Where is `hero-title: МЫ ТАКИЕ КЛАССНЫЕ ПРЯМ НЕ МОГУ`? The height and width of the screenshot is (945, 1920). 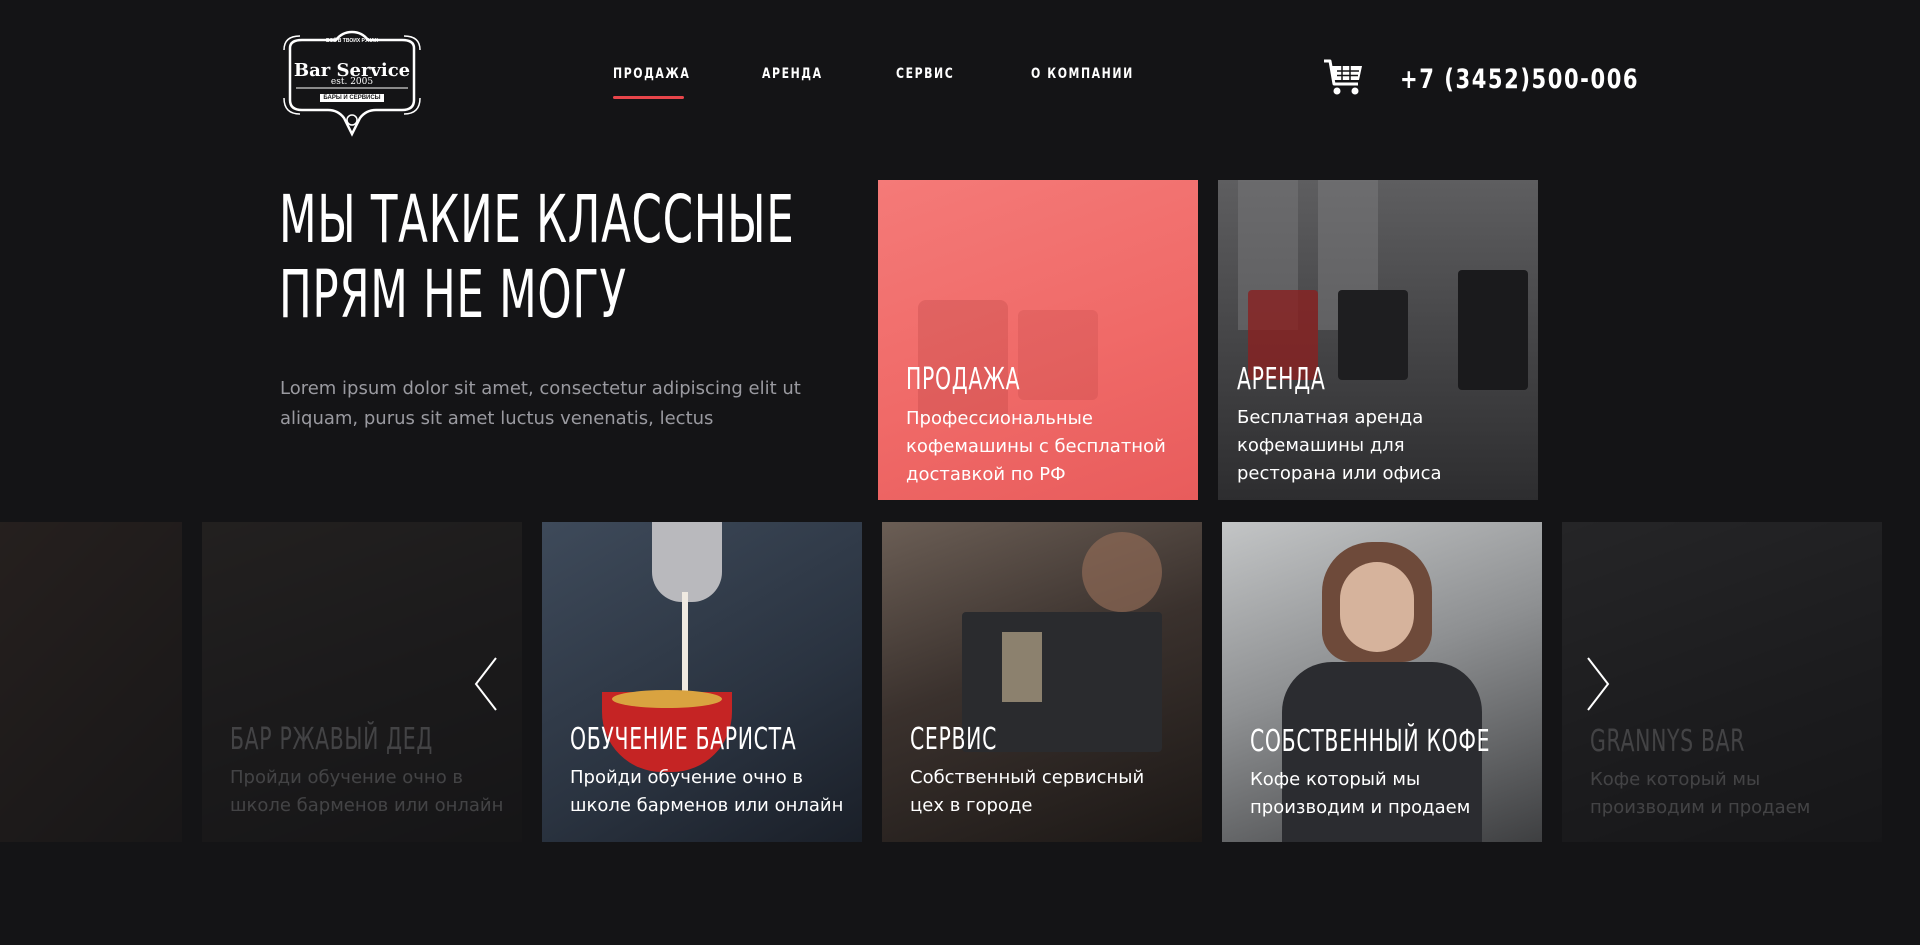 hero-title: МЫ ТАКИЕ КЛАССНЫЕ ПРЯМ НЕ МОГУ is located at coordinates (536, 257).